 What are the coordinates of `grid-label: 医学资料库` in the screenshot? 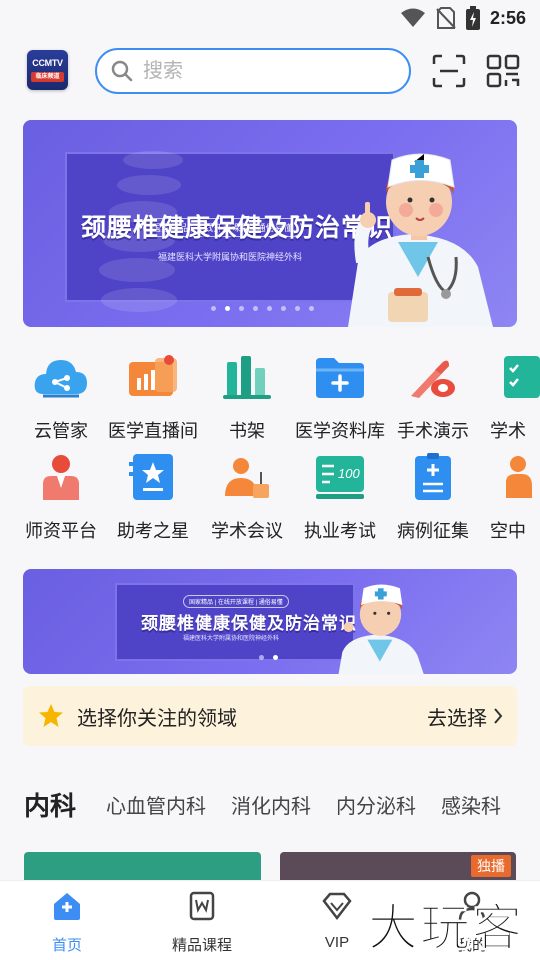 It's located at (340, 431).